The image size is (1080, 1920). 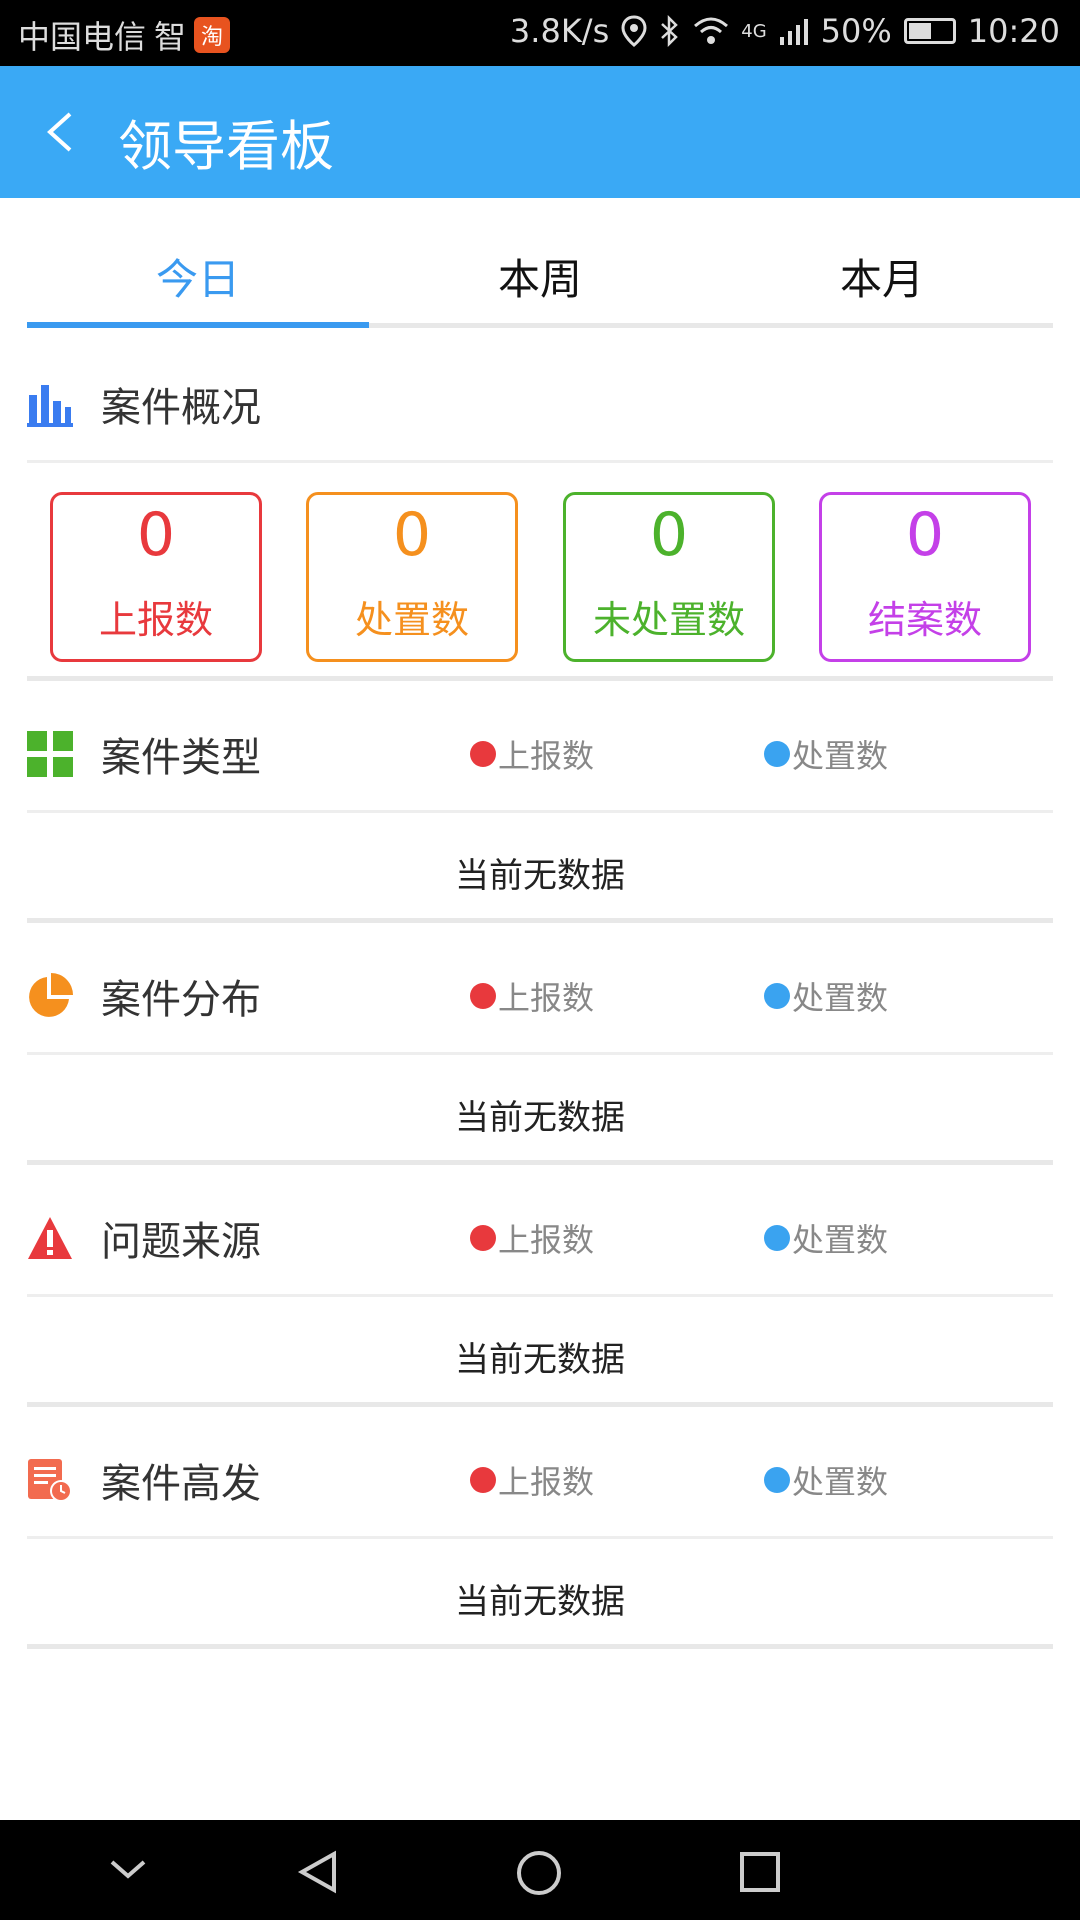 I want to click on reported-count-card: 0 上报数, so click(x=156, y=577).